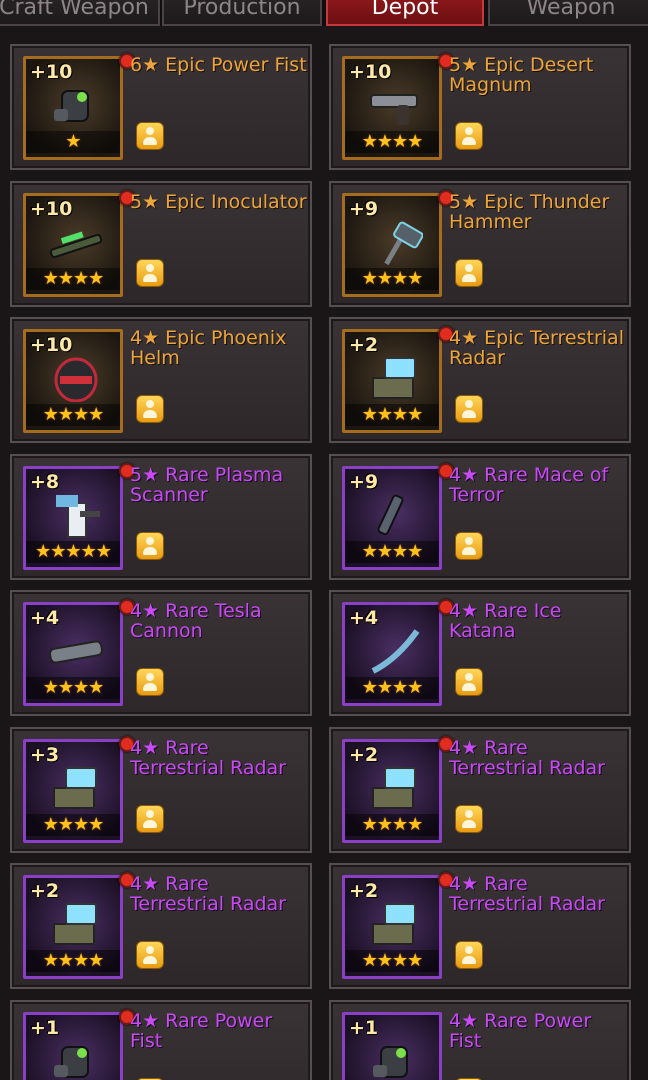  I want to click on item-thumbnail: +8 ★★★★★, so click(73, 517).